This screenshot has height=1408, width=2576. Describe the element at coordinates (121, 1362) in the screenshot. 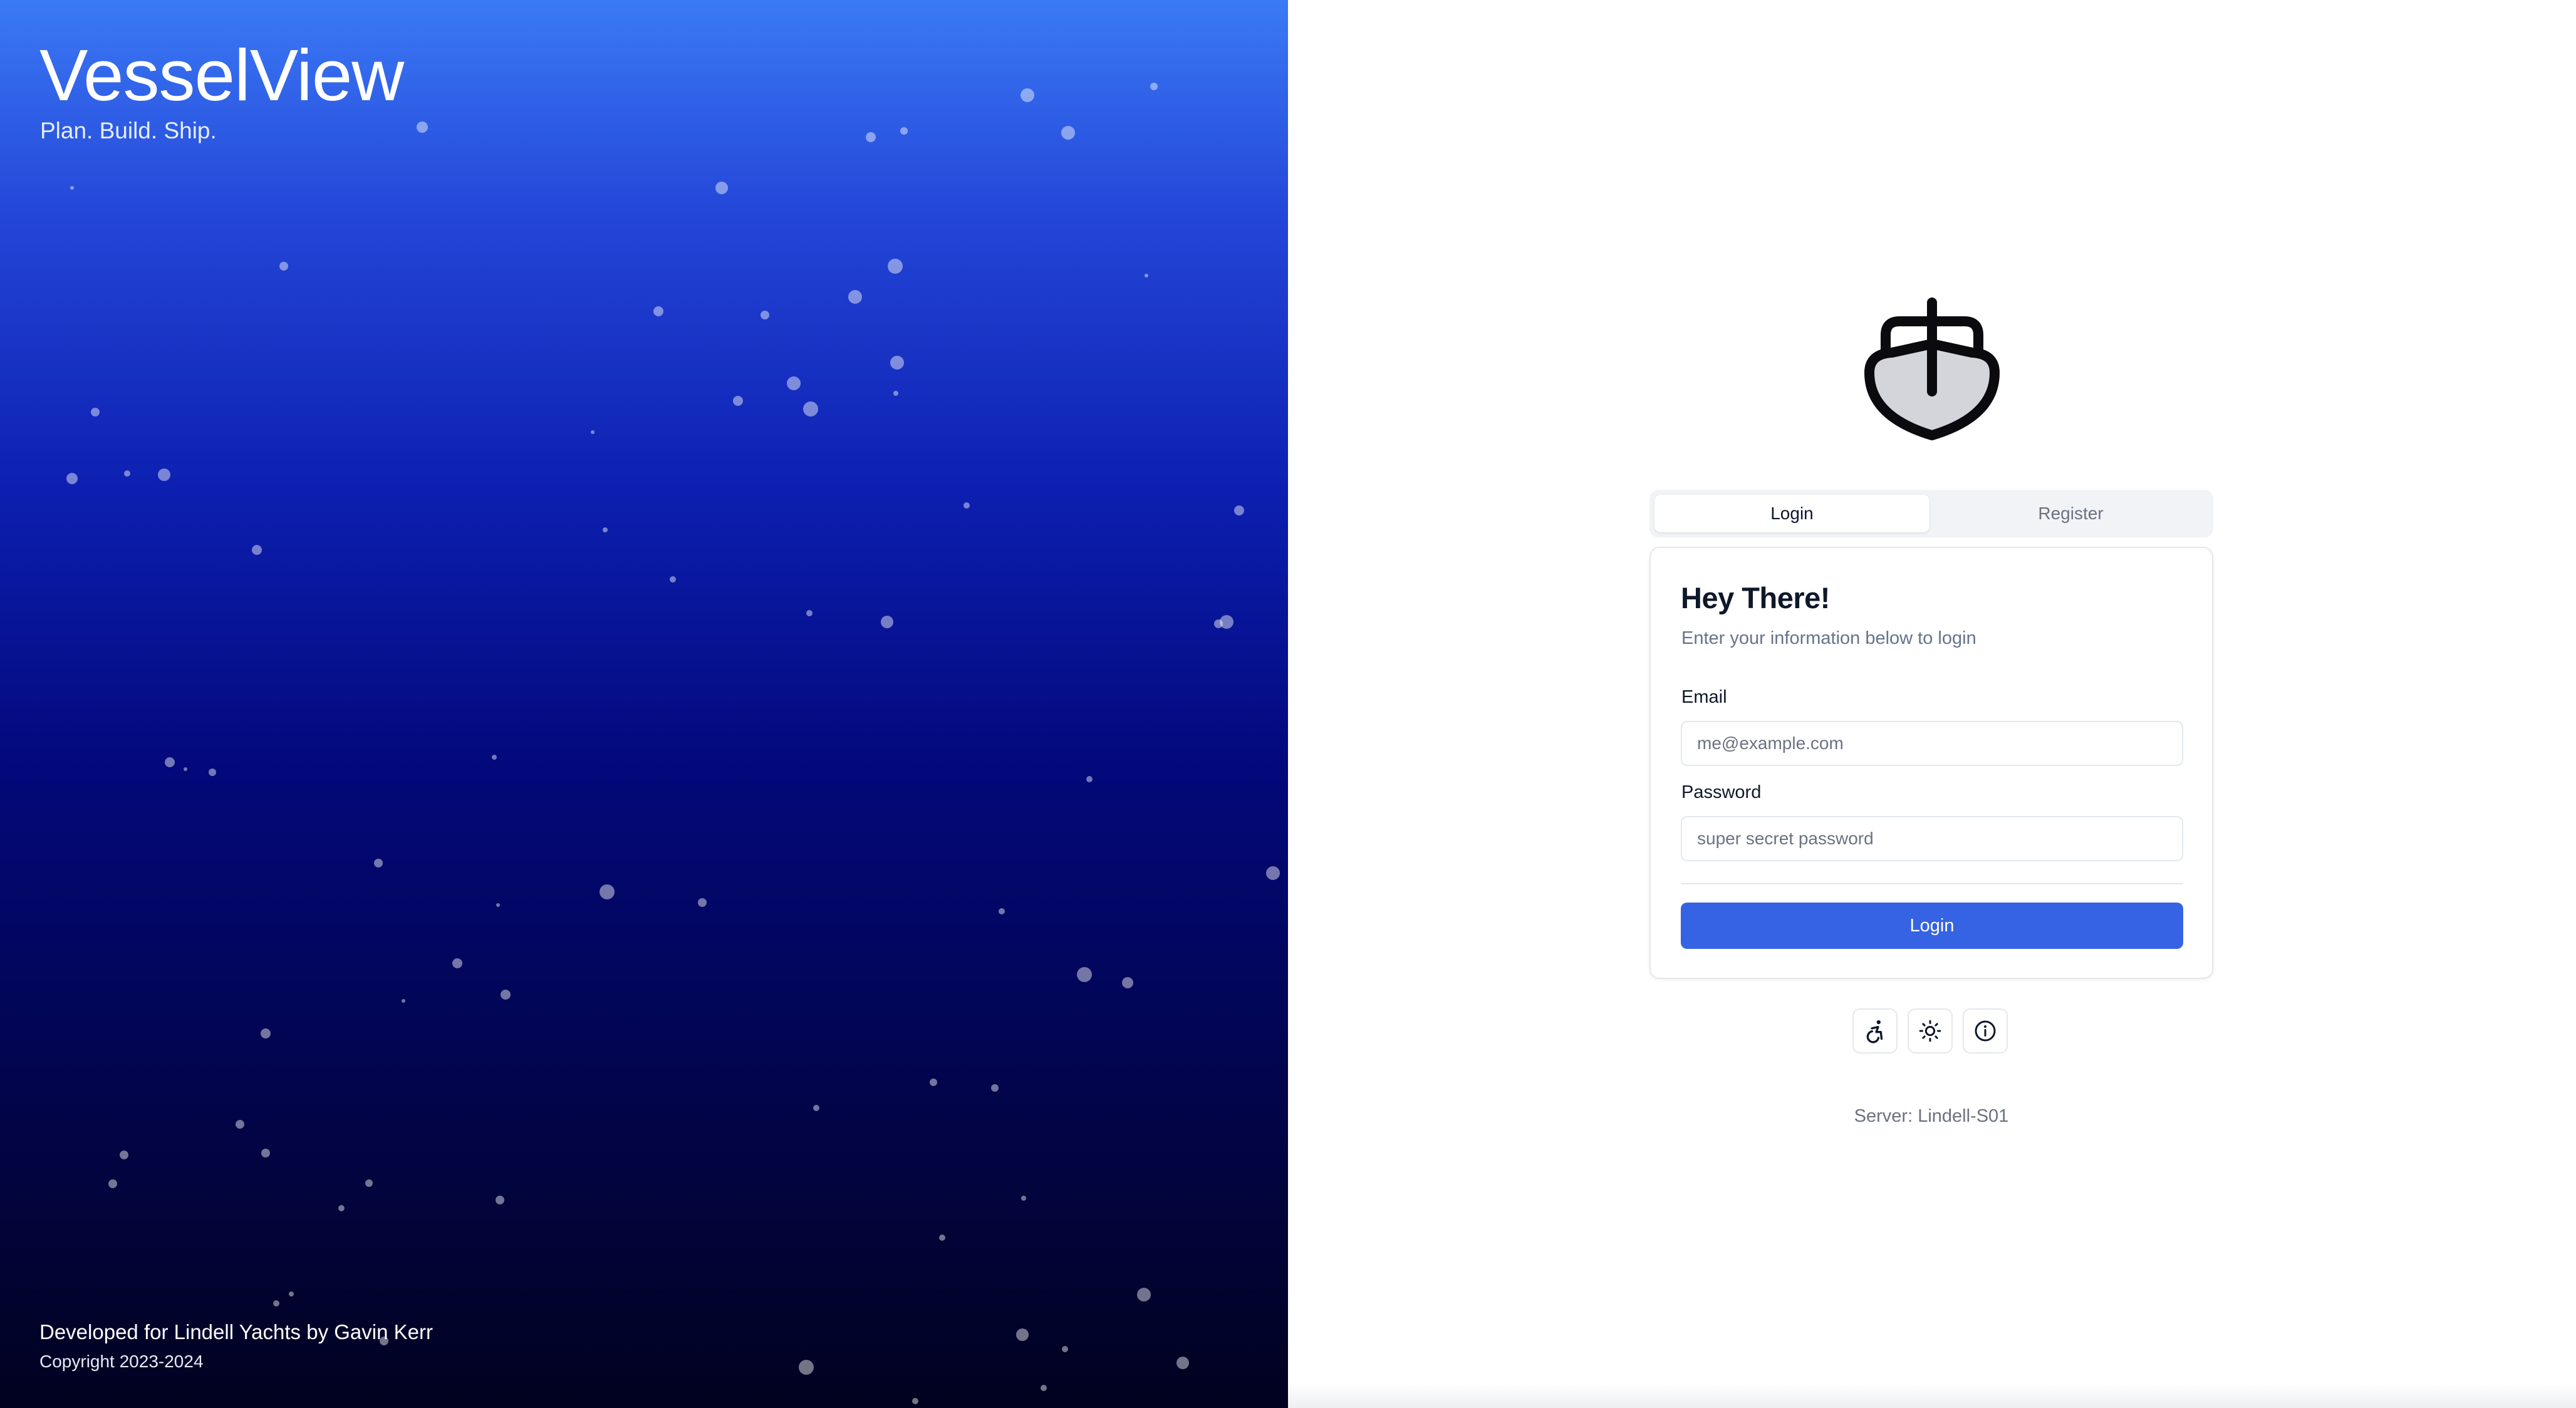

I see `copyright-notice: Copyright 2023-2024` at that location.